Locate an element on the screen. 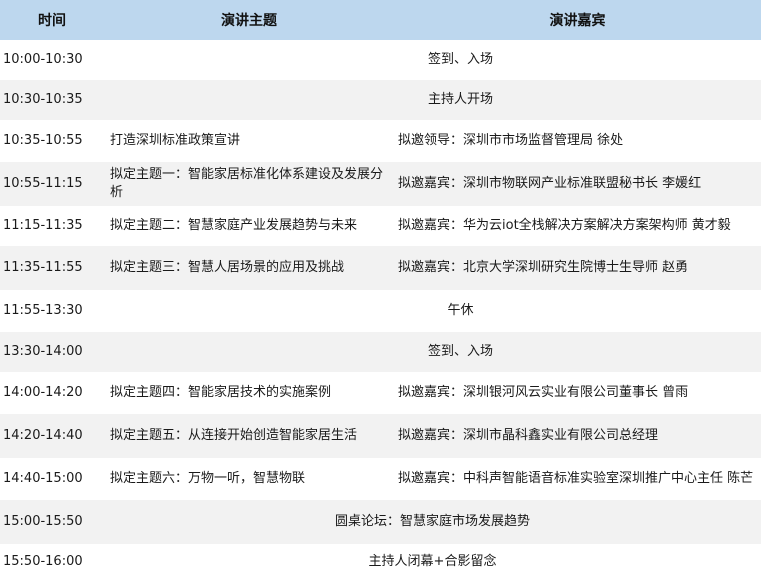 Image resolution: width=761 pixels, height=579 pixels. time-cell: 11:55-13:30 is located at coordinates (52, 311).